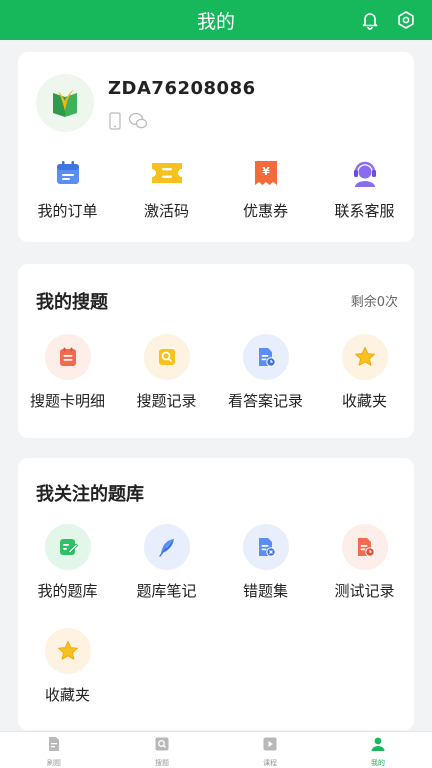 The height and width of the screenshot is (768, 432). What do you see at coordinates (365, 173) in the screenshot?
I see `customer-service-icon` at bounding box center [365, 173].